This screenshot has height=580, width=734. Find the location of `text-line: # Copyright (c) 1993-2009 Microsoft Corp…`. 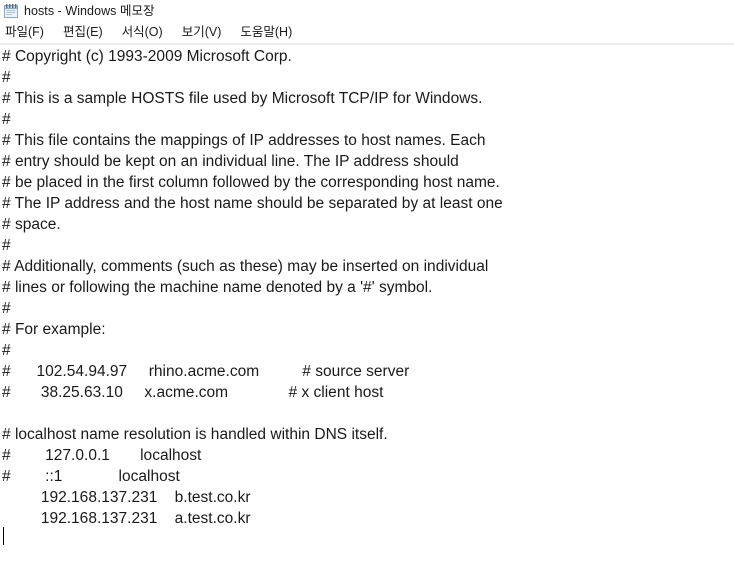

text-line: # Copyright (c) 1993-2009 Microsoft Corp… is located at coordinates (147, 56).